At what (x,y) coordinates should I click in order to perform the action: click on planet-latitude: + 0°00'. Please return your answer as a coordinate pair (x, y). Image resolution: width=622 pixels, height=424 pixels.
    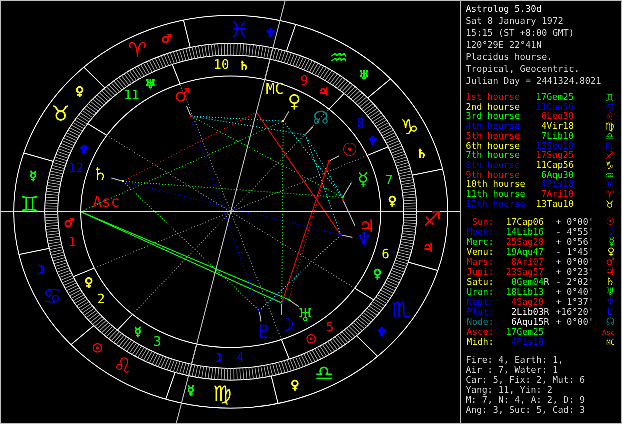
    Looking at the image, I should click on (575, 323).